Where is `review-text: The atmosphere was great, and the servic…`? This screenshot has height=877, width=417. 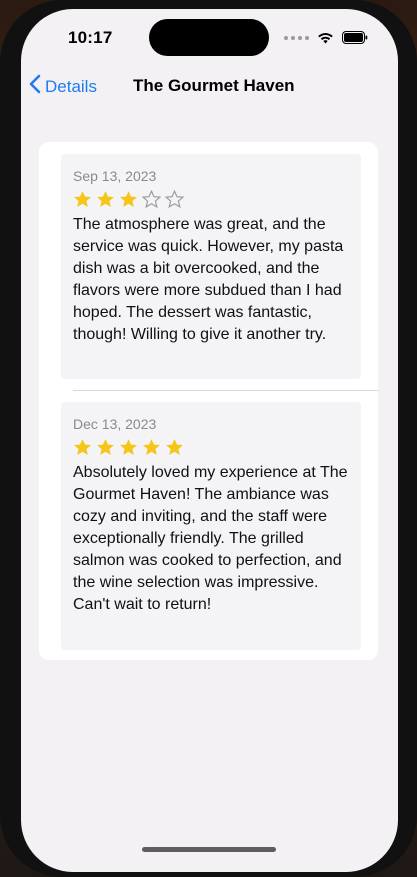 review-text: The atmosphere was great, and the servic… is located at coordinates (208, 279).